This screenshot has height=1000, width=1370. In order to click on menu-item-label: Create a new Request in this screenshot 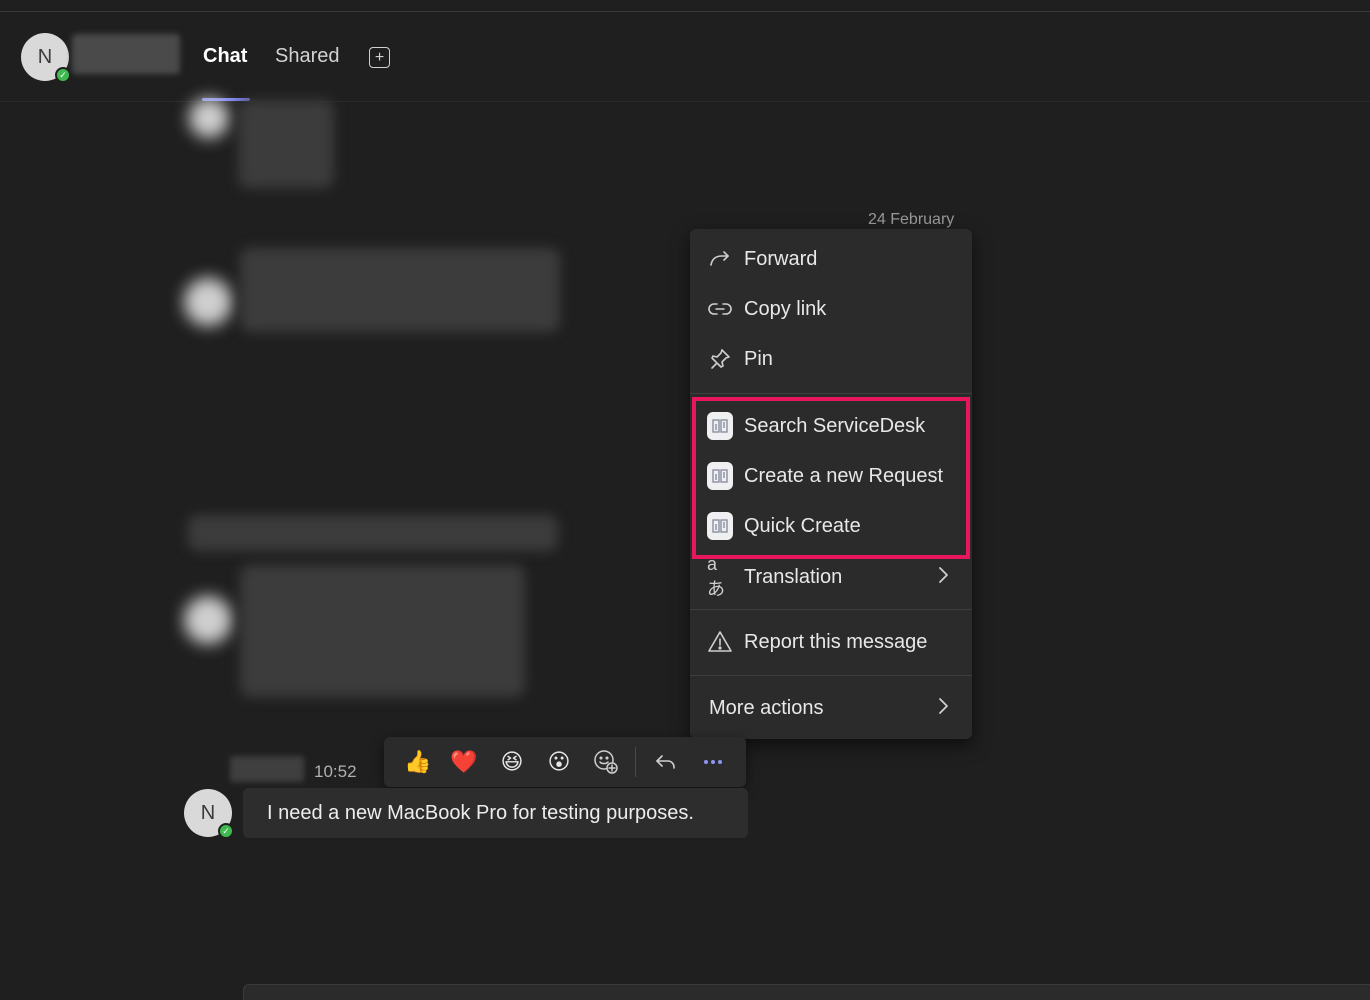, I will do `click(844, 475)`.